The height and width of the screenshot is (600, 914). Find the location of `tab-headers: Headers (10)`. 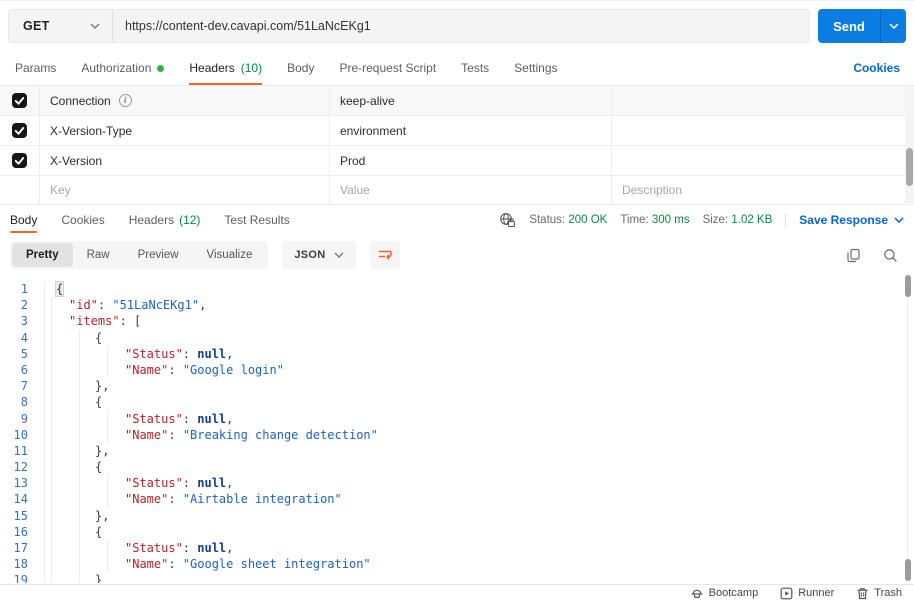

tab-headers: Headers (10) is located at coordinates (226, 70).